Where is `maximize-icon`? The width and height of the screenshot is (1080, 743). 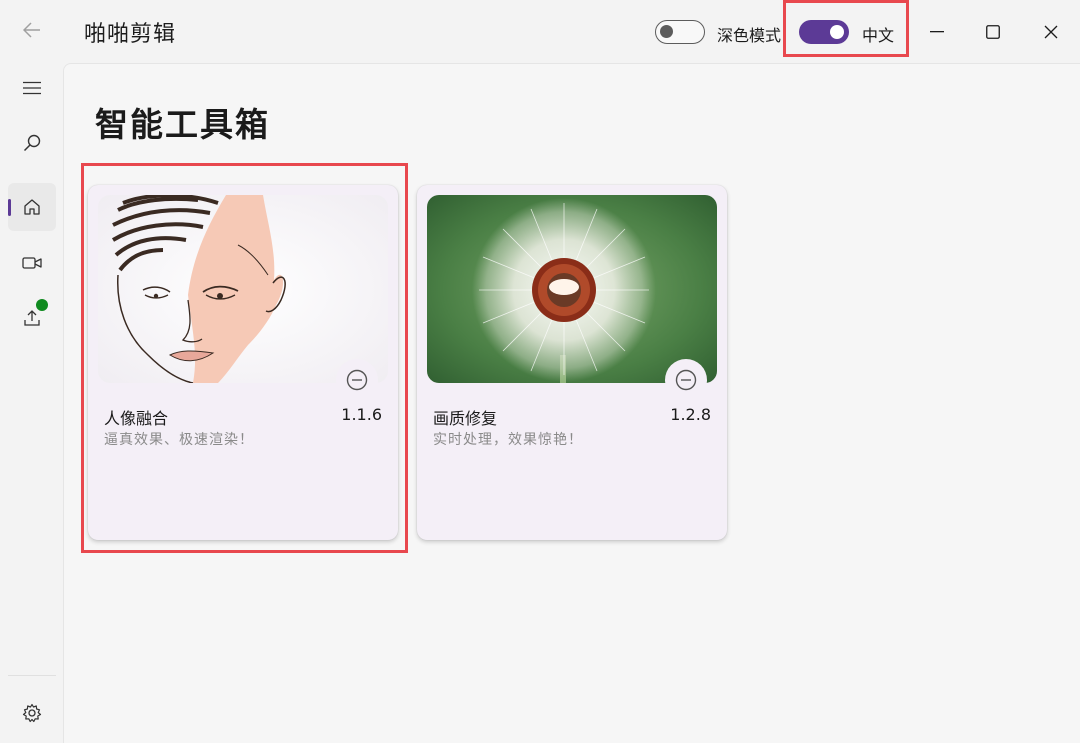
maximize-icon is located at coordinates (993, 32).